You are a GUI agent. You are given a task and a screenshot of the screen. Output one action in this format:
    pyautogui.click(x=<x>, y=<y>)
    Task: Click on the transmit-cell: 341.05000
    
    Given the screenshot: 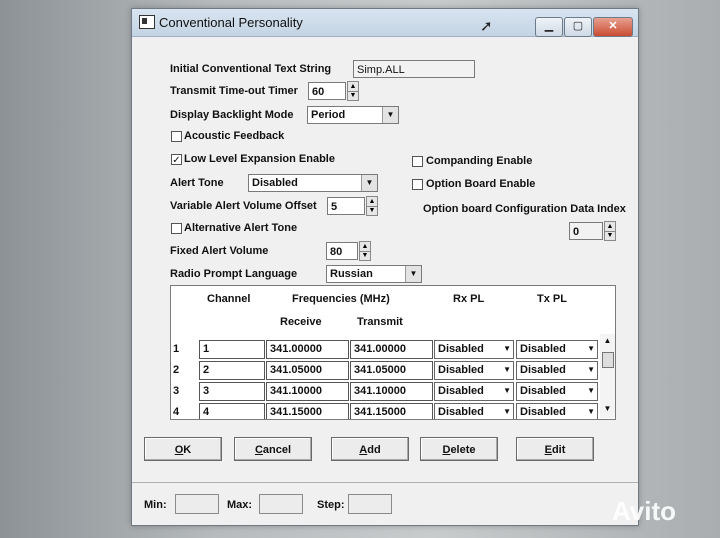 What is the action you would take?
    pyautogui.click(x=391, y=370)
    